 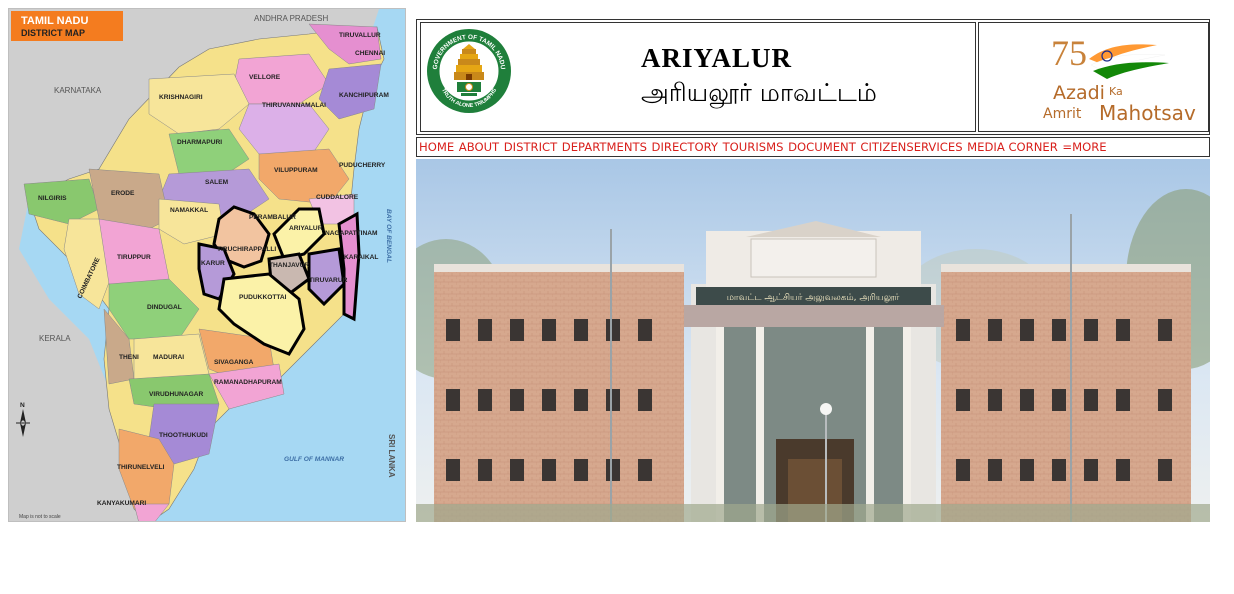 I want to click on karnataka-label: KARNATAKA, so click(x=78, y=90).